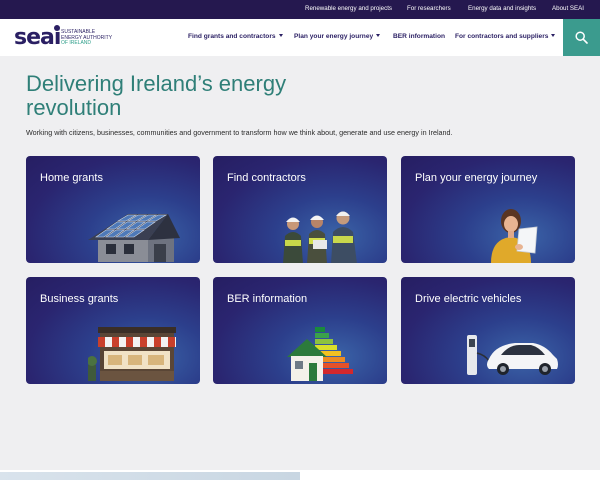  I want to click on card-title: Plan your energy journey, so click(476, 178).